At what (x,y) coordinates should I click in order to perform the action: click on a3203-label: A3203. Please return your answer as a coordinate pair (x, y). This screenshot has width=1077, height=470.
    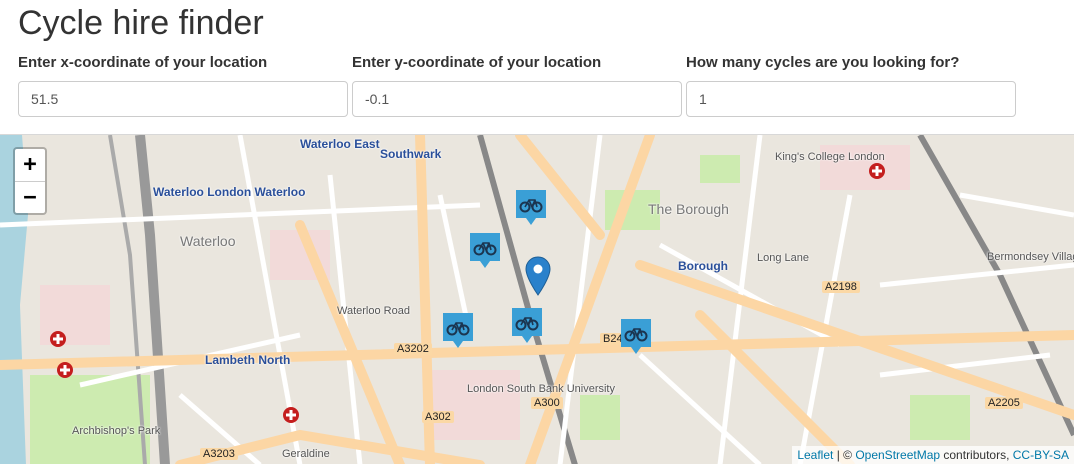
    Looking at the image, I should click on (219, 454).